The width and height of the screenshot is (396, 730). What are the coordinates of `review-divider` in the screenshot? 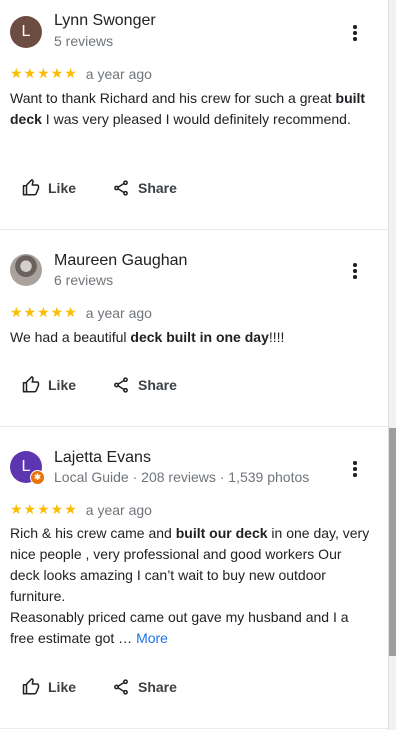 It's located at (194, 728).